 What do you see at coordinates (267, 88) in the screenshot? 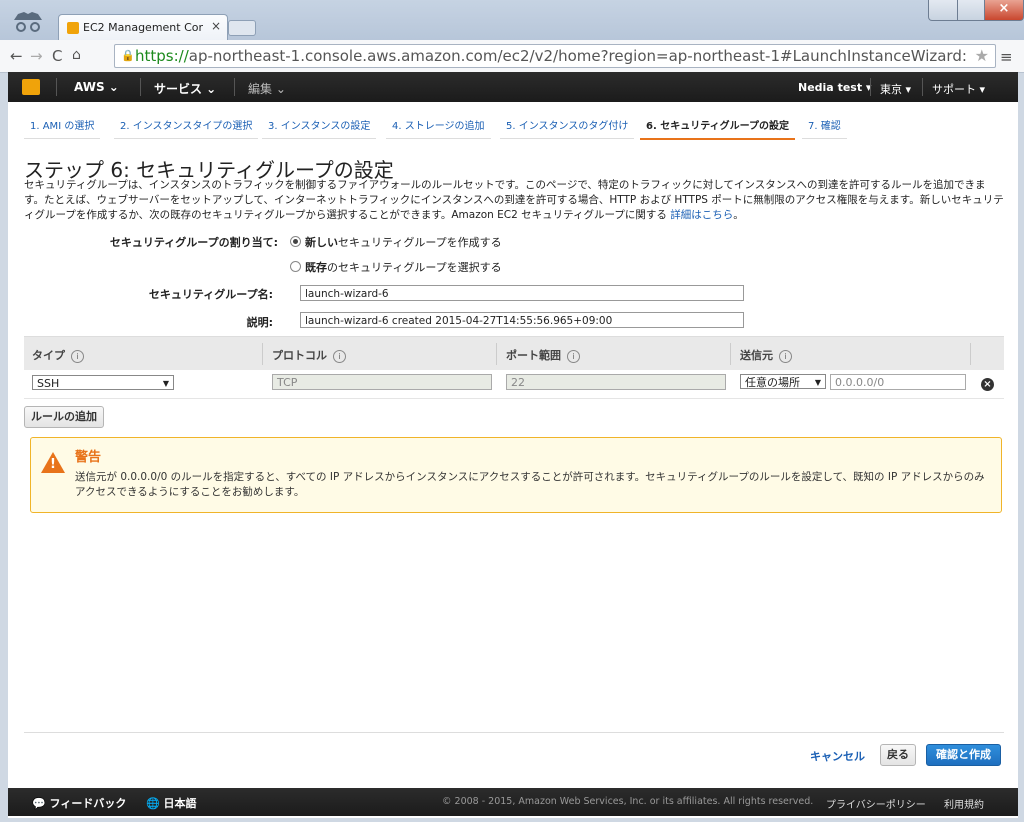
I see `edit-menu: 編集 ⌄` at bounding box center [267, 88].